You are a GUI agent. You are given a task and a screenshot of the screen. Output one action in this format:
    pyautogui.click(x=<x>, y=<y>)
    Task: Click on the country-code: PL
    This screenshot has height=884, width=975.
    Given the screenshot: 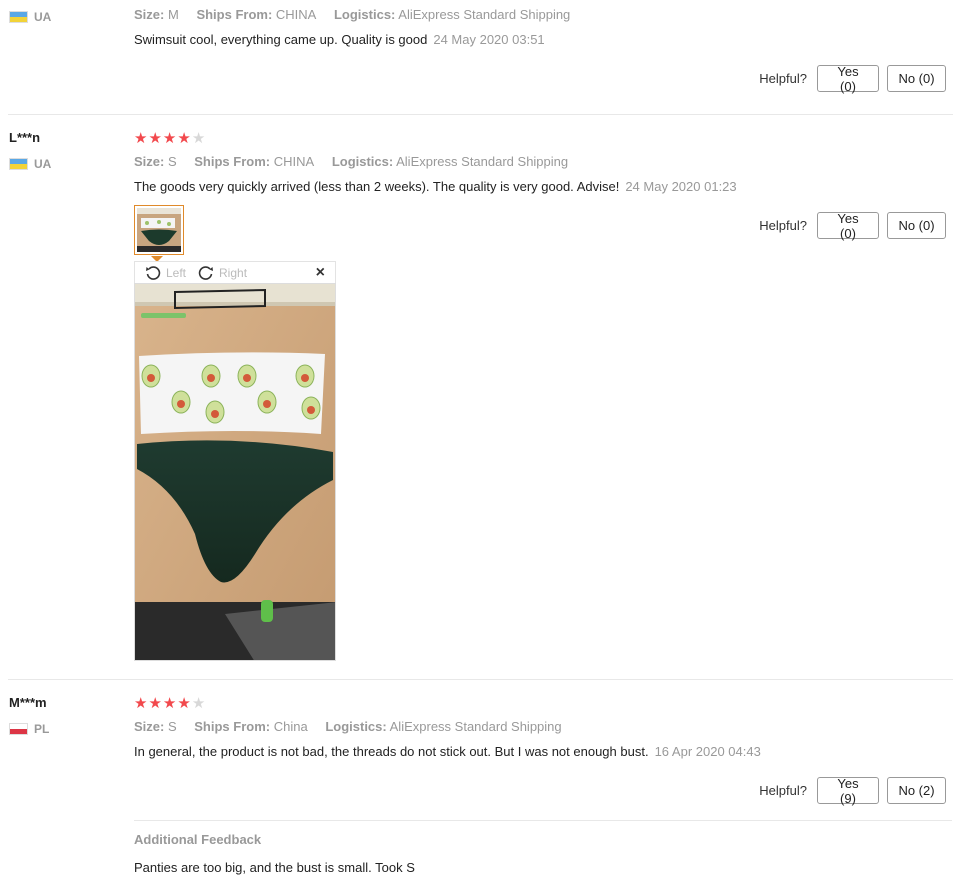 What is the action you would take?
    pyautogui.click(x=42, y=729)
    